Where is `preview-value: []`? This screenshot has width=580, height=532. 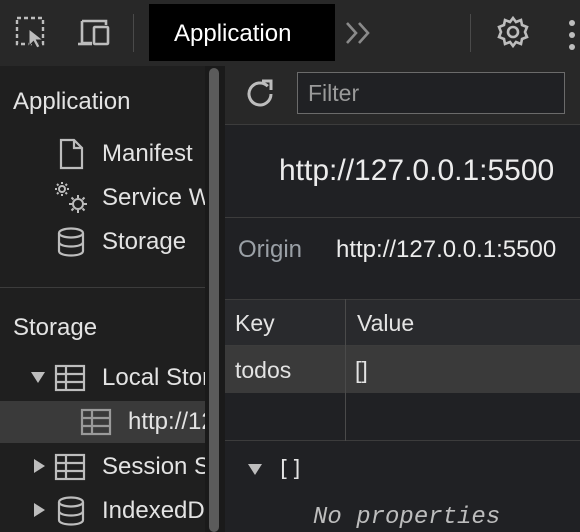 preview-value: [] is located at coordinates (290, 469).